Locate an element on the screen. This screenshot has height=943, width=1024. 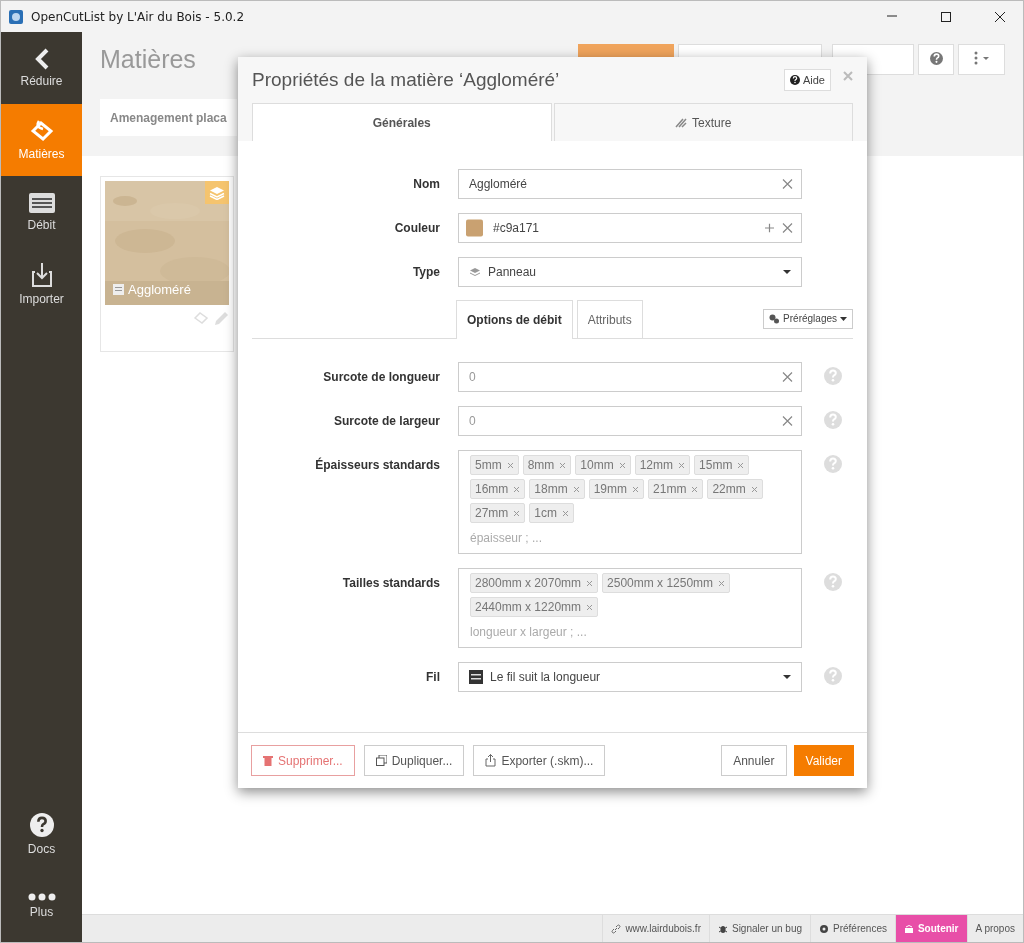
help-button is located at coordinates (936, 59).